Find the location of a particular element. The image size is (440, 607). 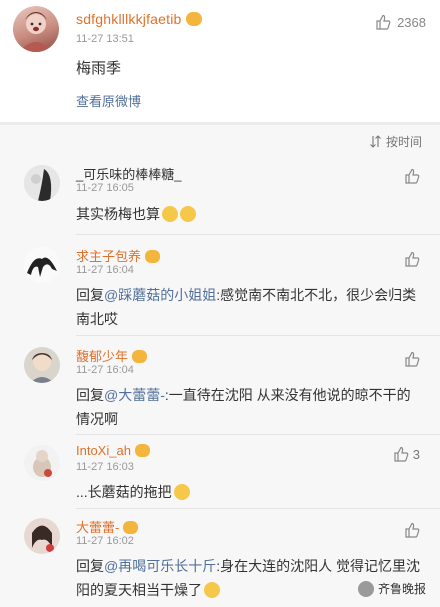

comment-username: 馥郁少年 is located at coordinates (112, 355).